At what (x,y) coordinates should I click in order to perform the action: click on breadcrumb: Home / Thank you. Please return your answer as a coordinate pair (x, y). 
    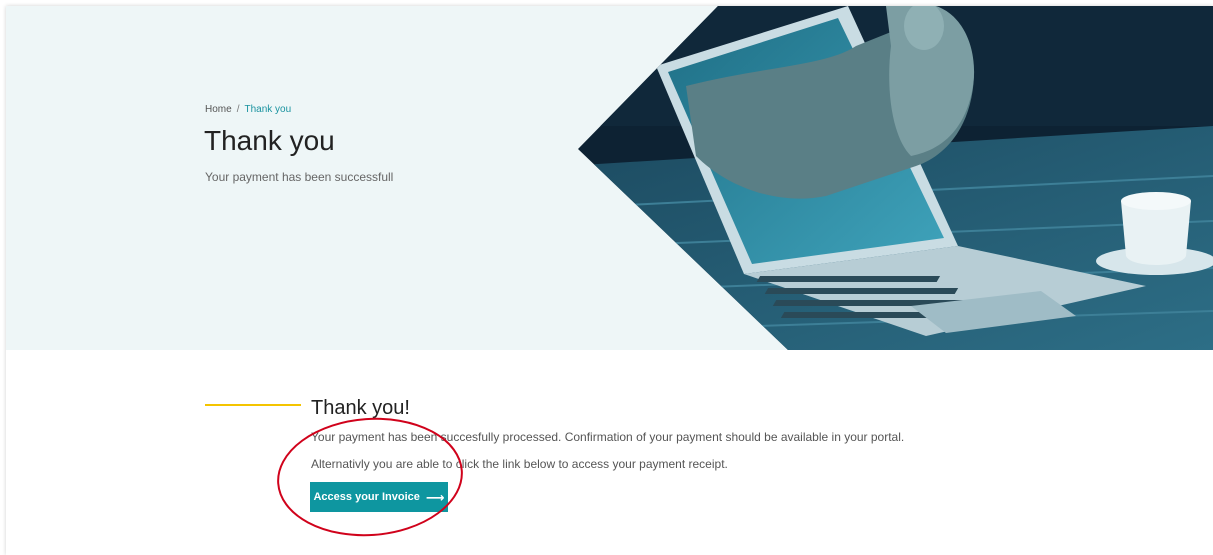
    Looking at the image, I should click on (248, 109).